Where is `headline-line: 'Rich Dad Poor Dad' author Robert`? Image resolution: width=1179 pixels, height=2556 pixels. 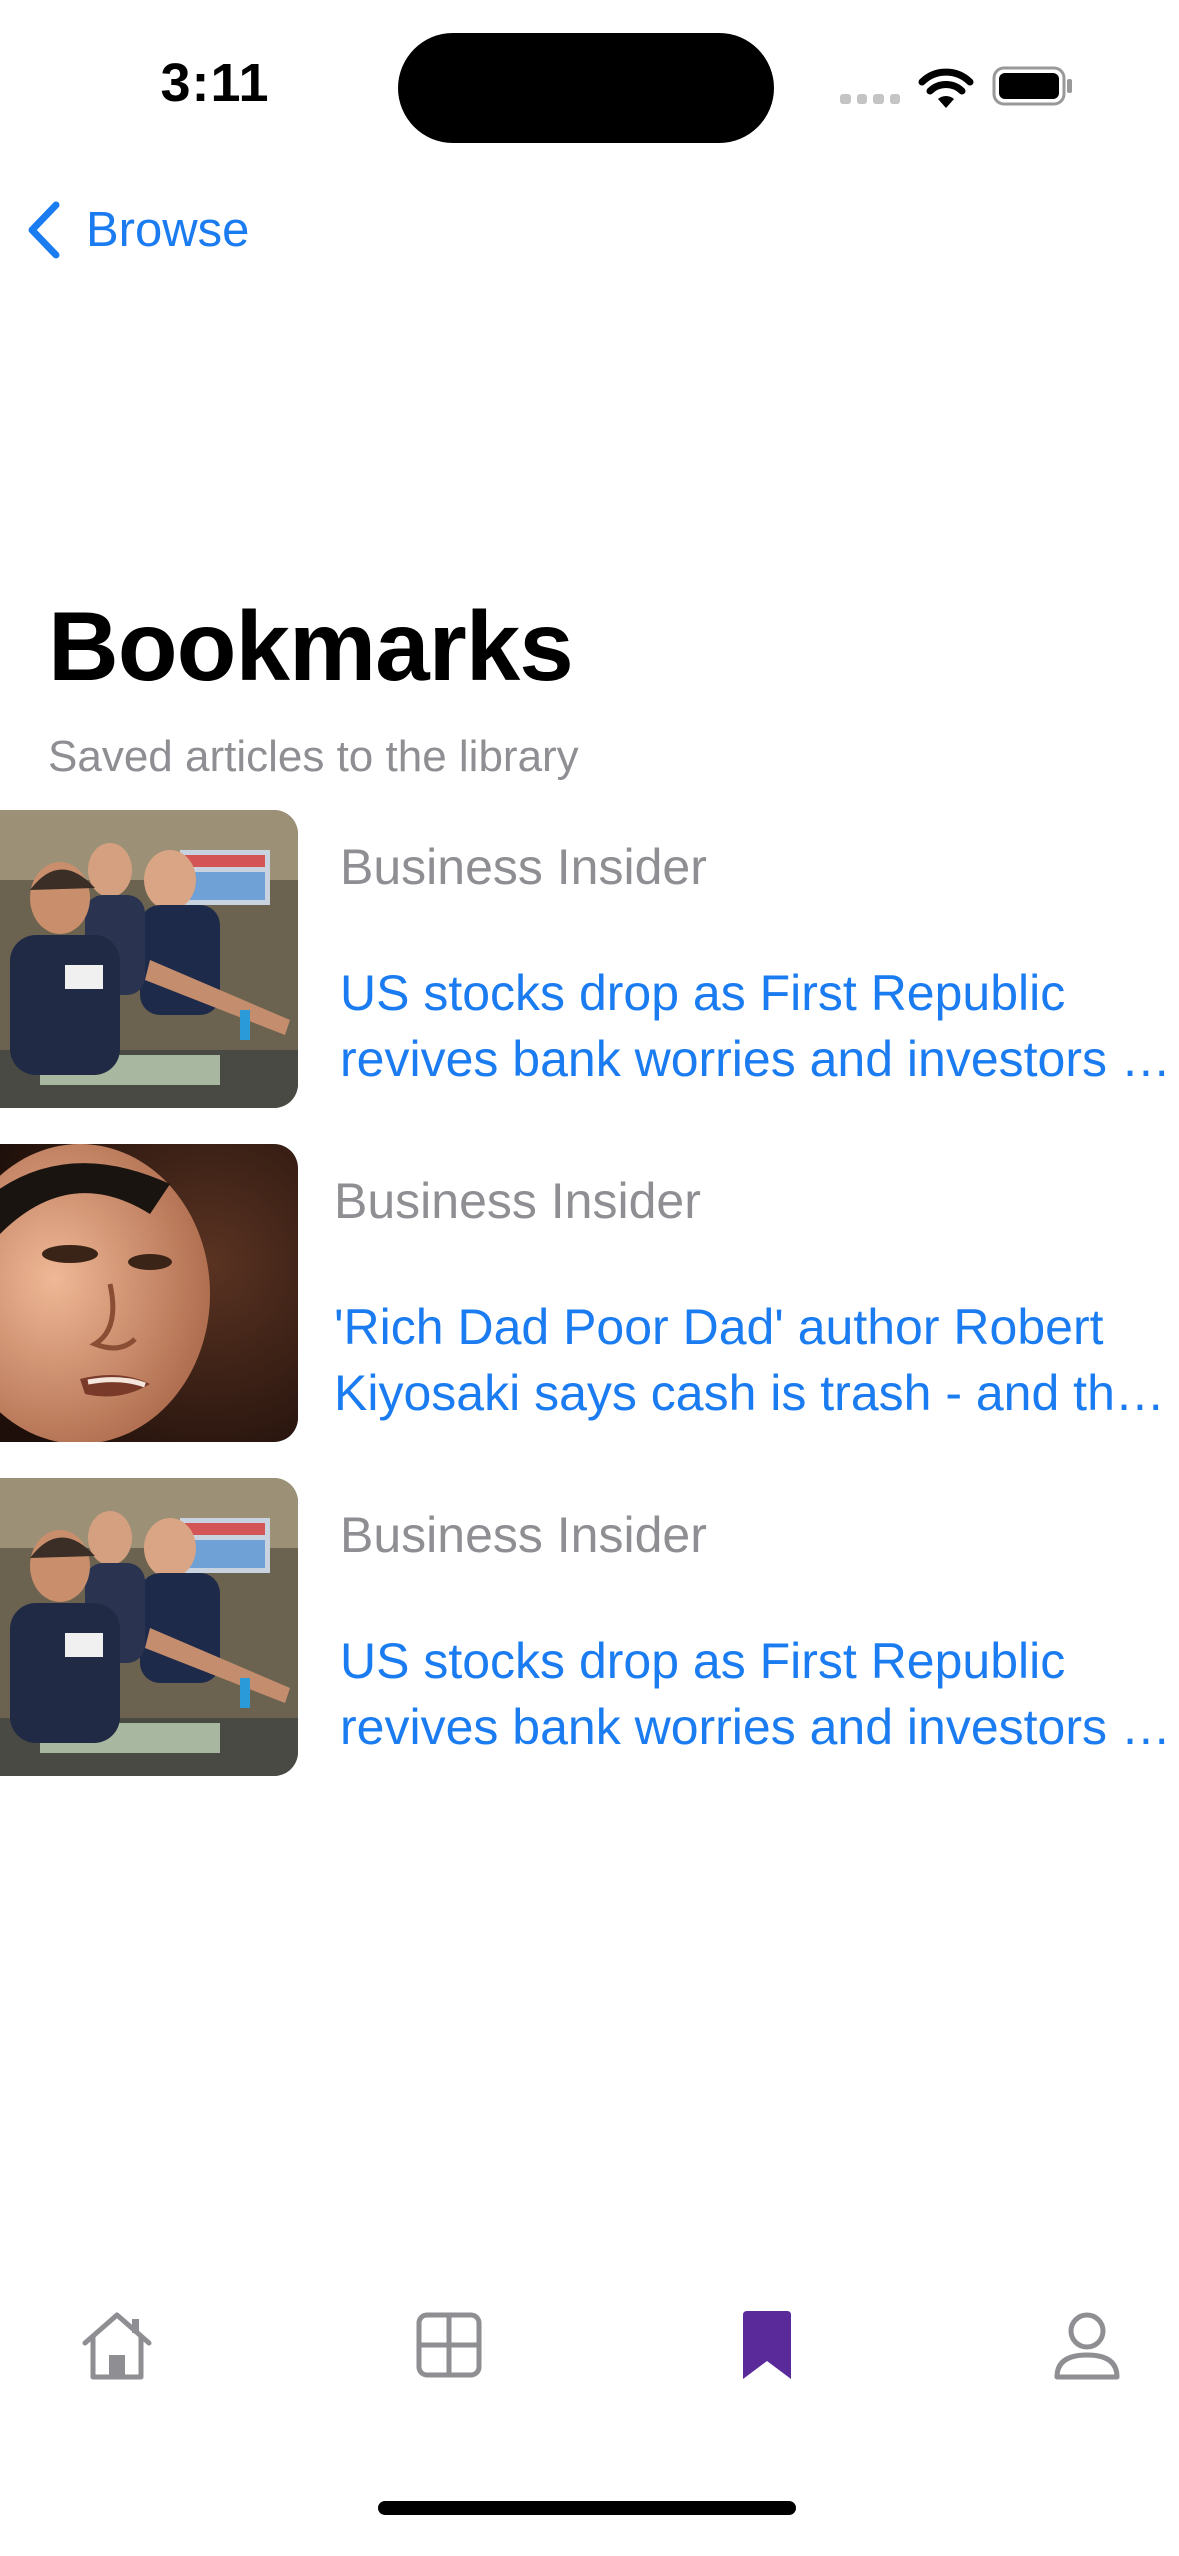 headline-line: 'Rich Dad Poor Dad' author Robert is located at coordinates (719, 1327).